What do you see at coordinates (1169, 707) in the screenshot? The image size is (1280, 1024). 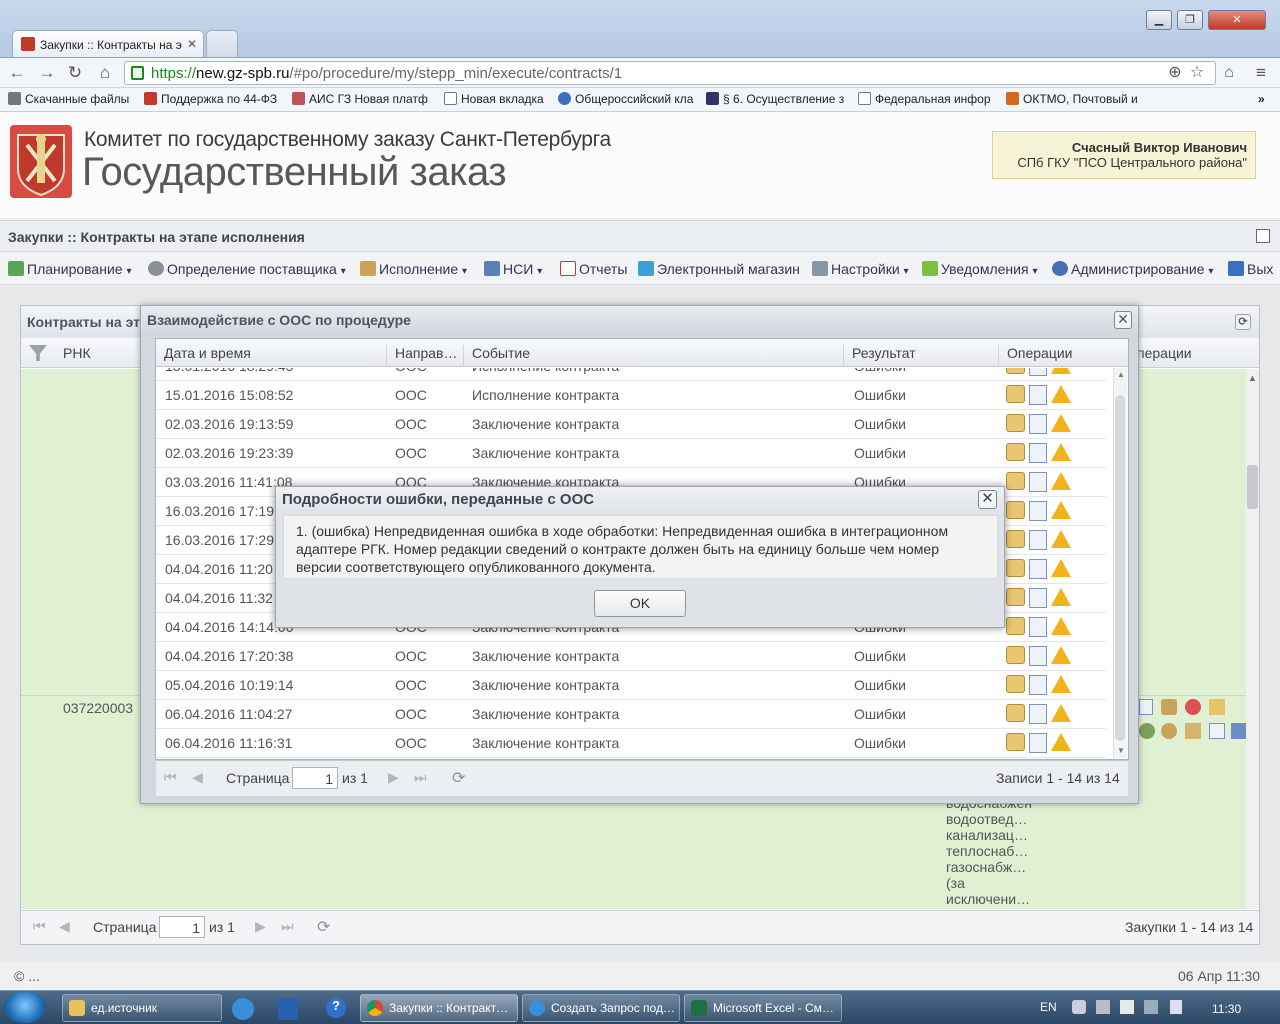 I see `edit-icon` at bounding box center [1169, 707].